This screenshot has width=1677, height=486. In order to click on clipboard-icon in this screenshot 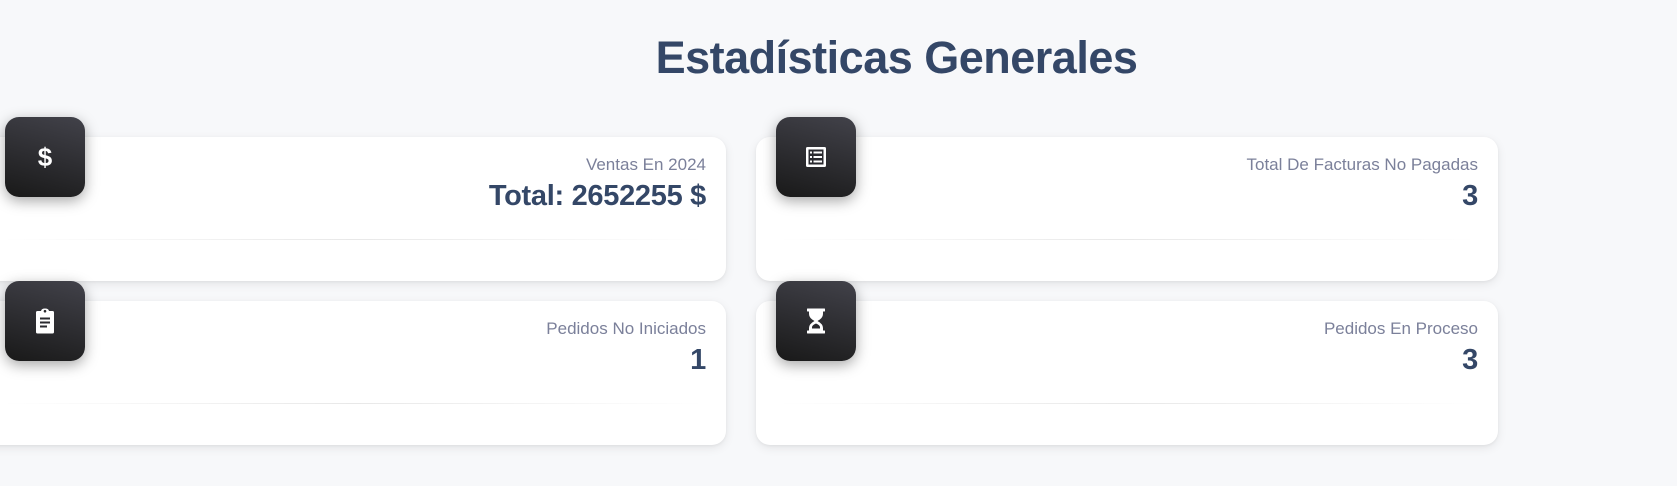, I will do `click(45, 321)`.